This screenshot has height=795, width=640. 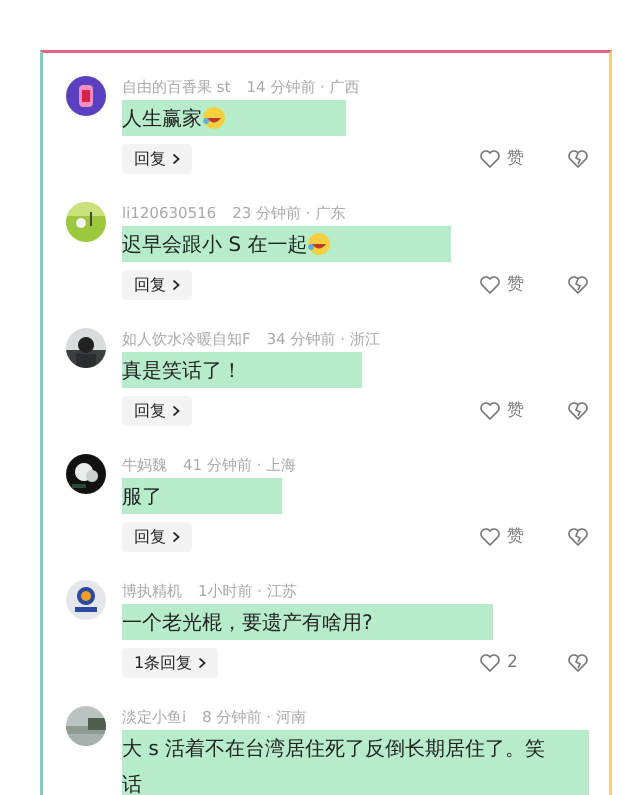 What do you see at coordinates (170, 663) in the screenshot?
I see `reply-button: 1条回复` at bounding box center [170, 663].